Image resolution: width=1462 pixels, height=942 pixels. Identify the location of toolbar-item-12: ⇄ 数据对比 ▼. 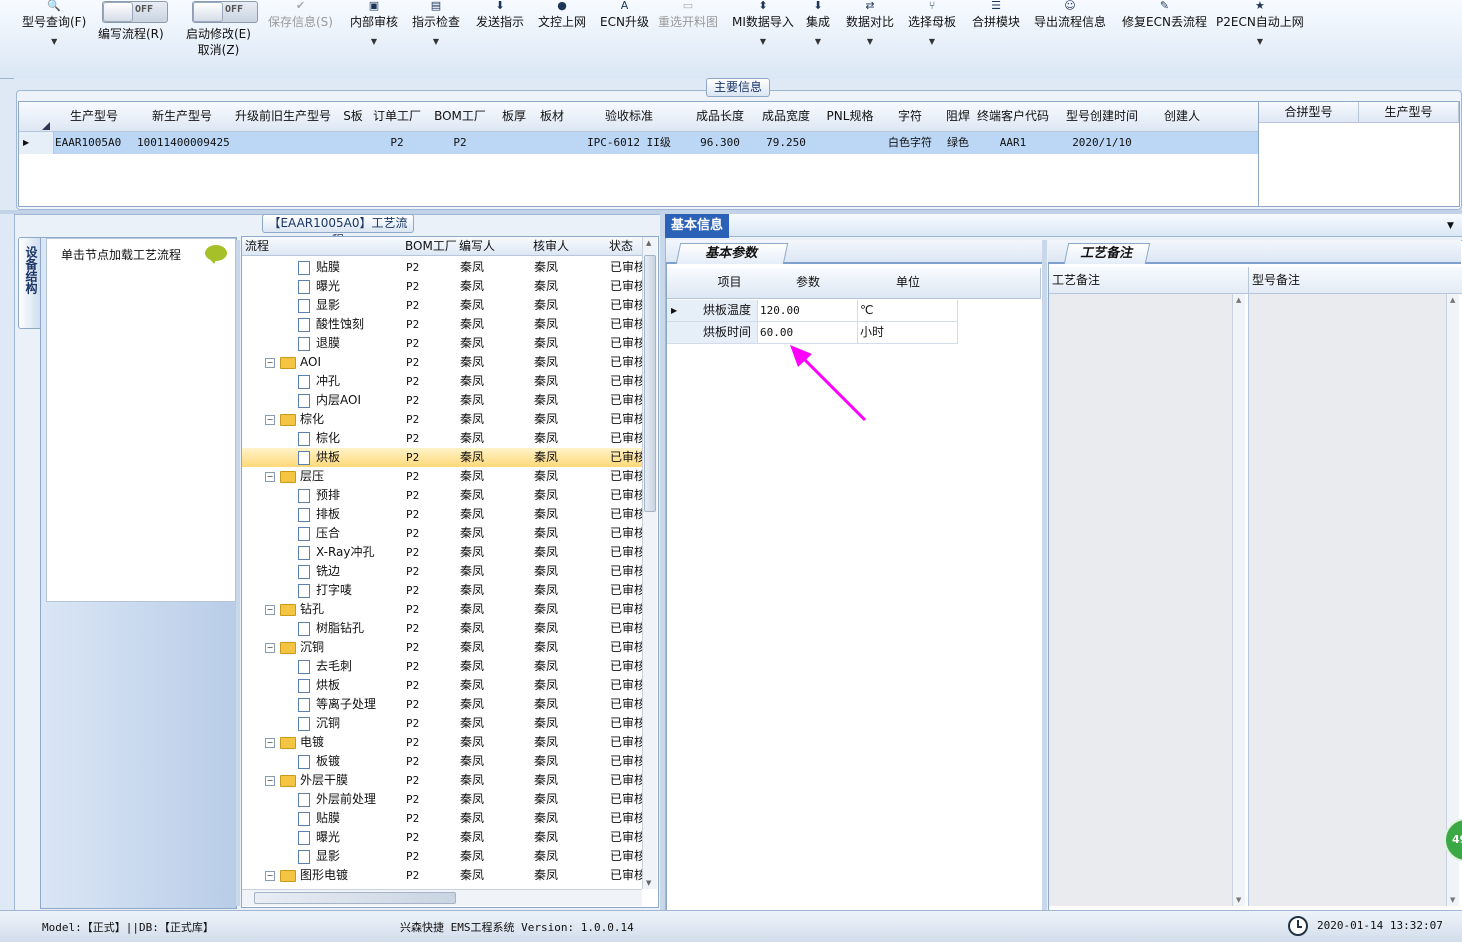
(870, 25).